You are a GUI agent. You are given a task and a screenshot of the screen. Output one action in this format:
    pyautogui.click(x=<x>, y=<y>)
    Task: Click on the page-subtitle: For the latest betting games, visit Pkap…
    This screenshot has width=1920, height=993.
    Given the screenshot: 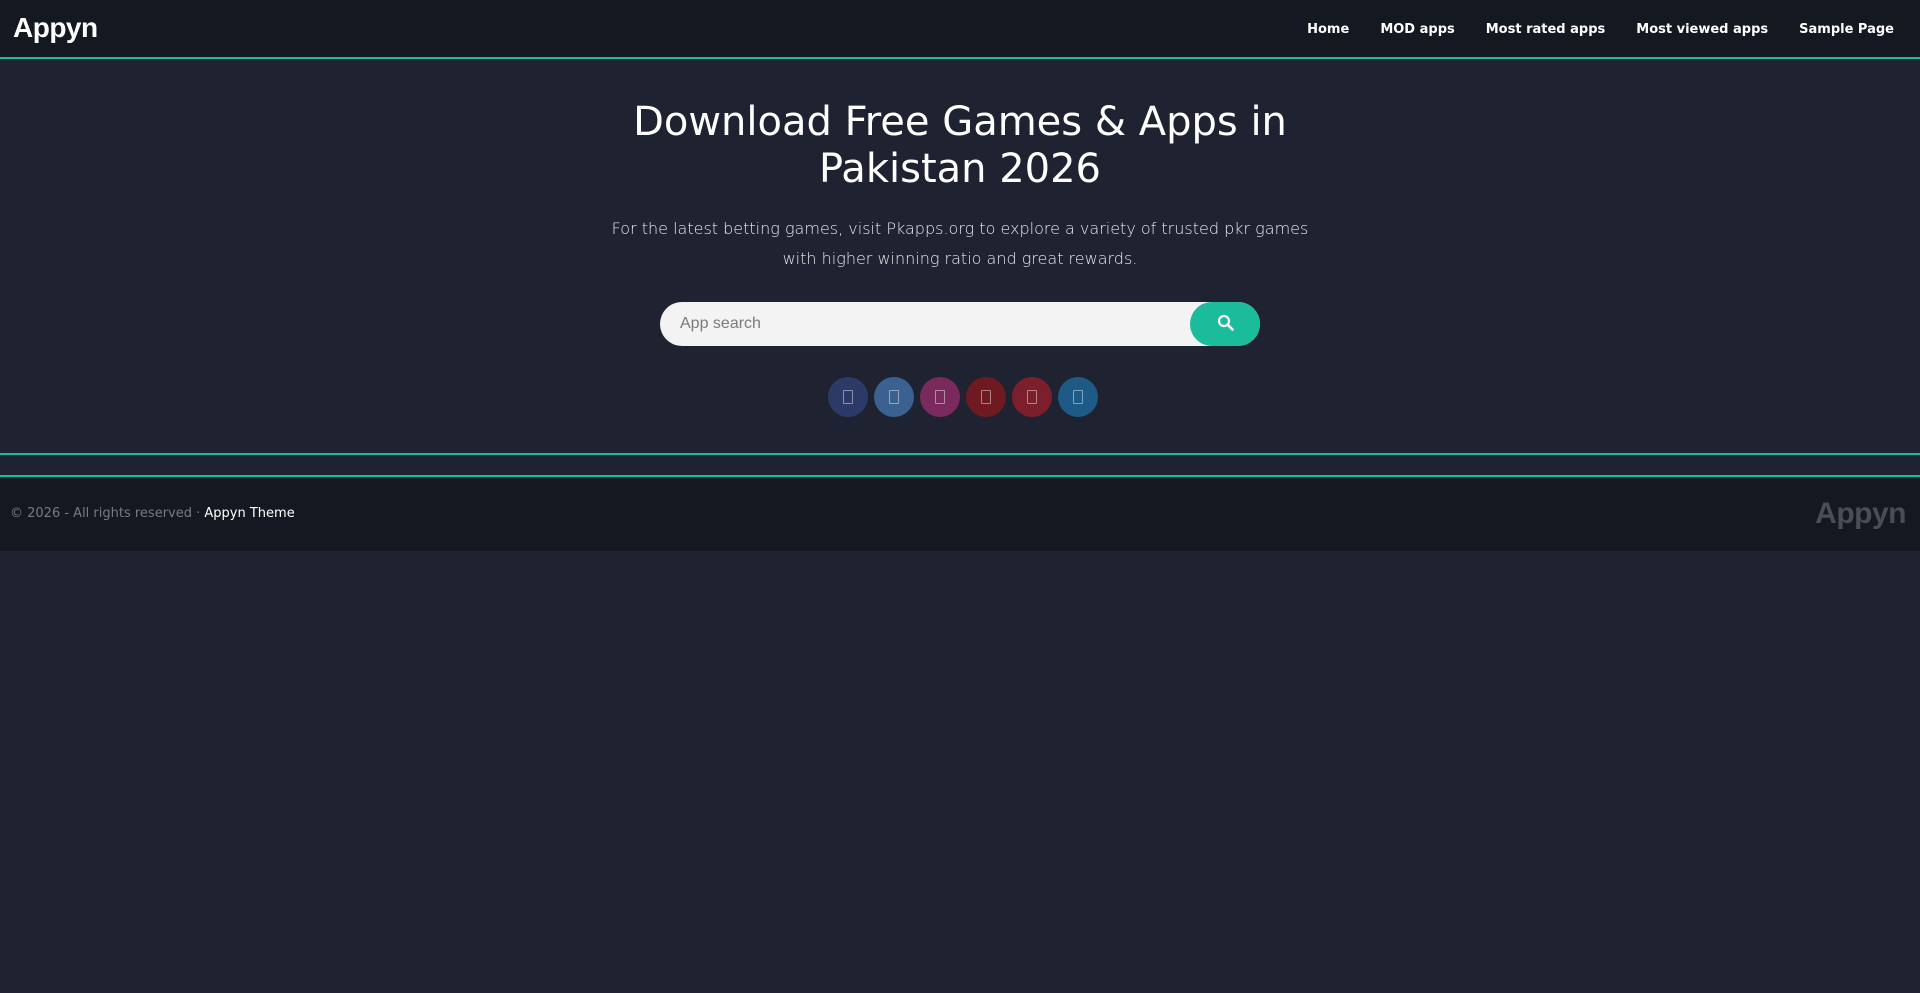 What is the action you would take?
    pyautogui.click(x=960, y=243)
    